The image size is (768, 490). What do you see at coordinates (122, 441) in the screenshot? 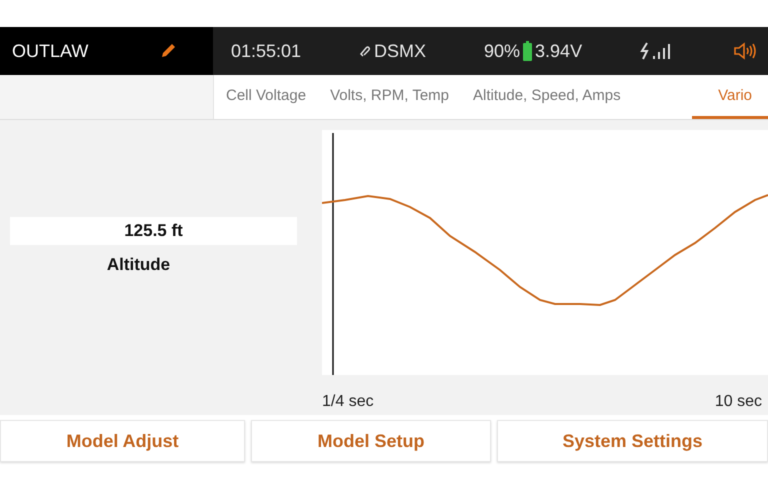
I see `nav-button: Model Adjust` at bounding box center [122, 441].